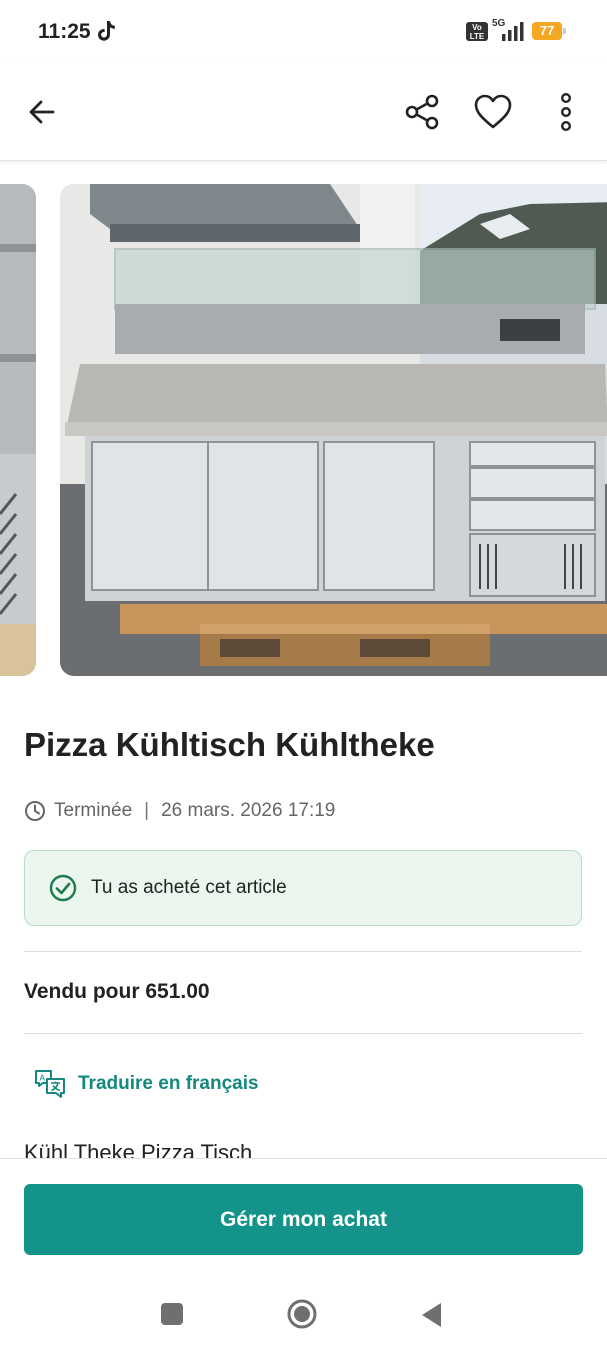 This screenshot has width=607, height=1350. I want to click on app-bar, so click(303, 111).